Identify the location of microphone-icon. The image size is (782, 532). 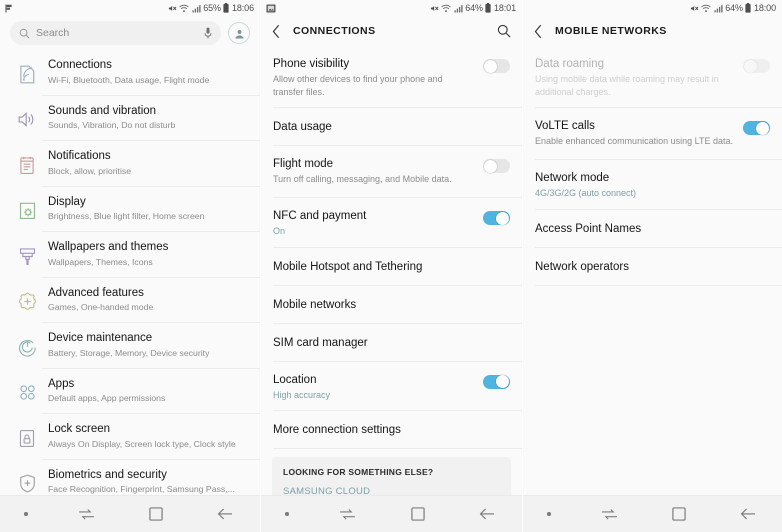
(208, 33).